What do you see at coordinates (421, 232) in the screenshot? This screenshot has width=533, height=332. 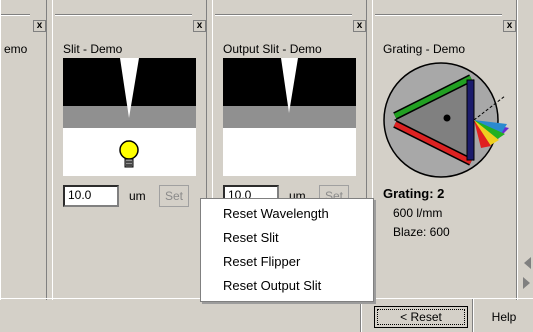 I see `grating-blaze: Blaze: 600` at bounding box center [421, 232].